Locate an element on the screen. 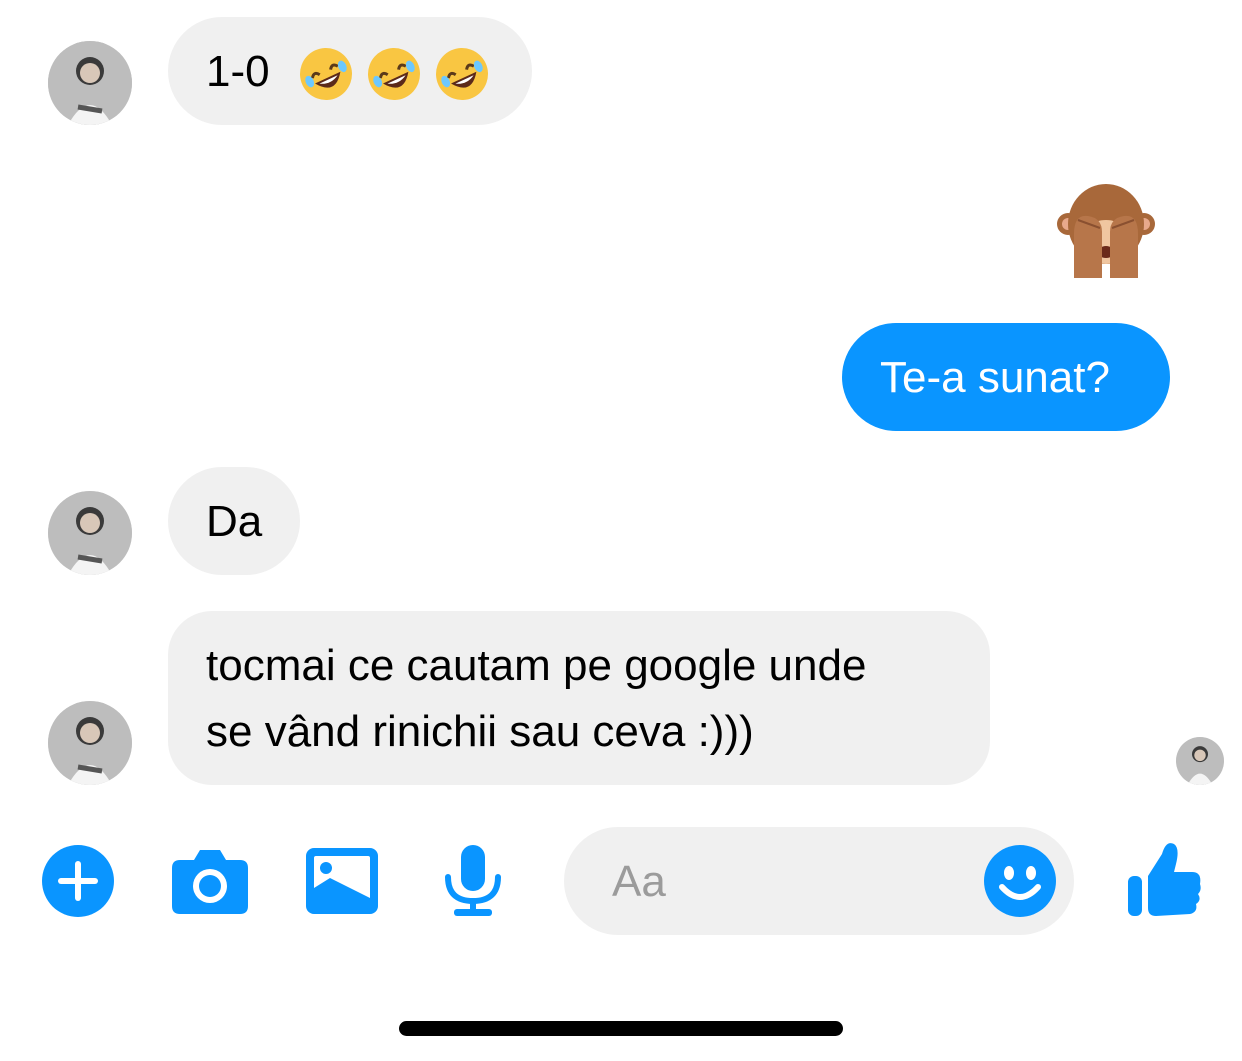 The image size is (1242, 1061). message-input is located at coordinates (792, 882).